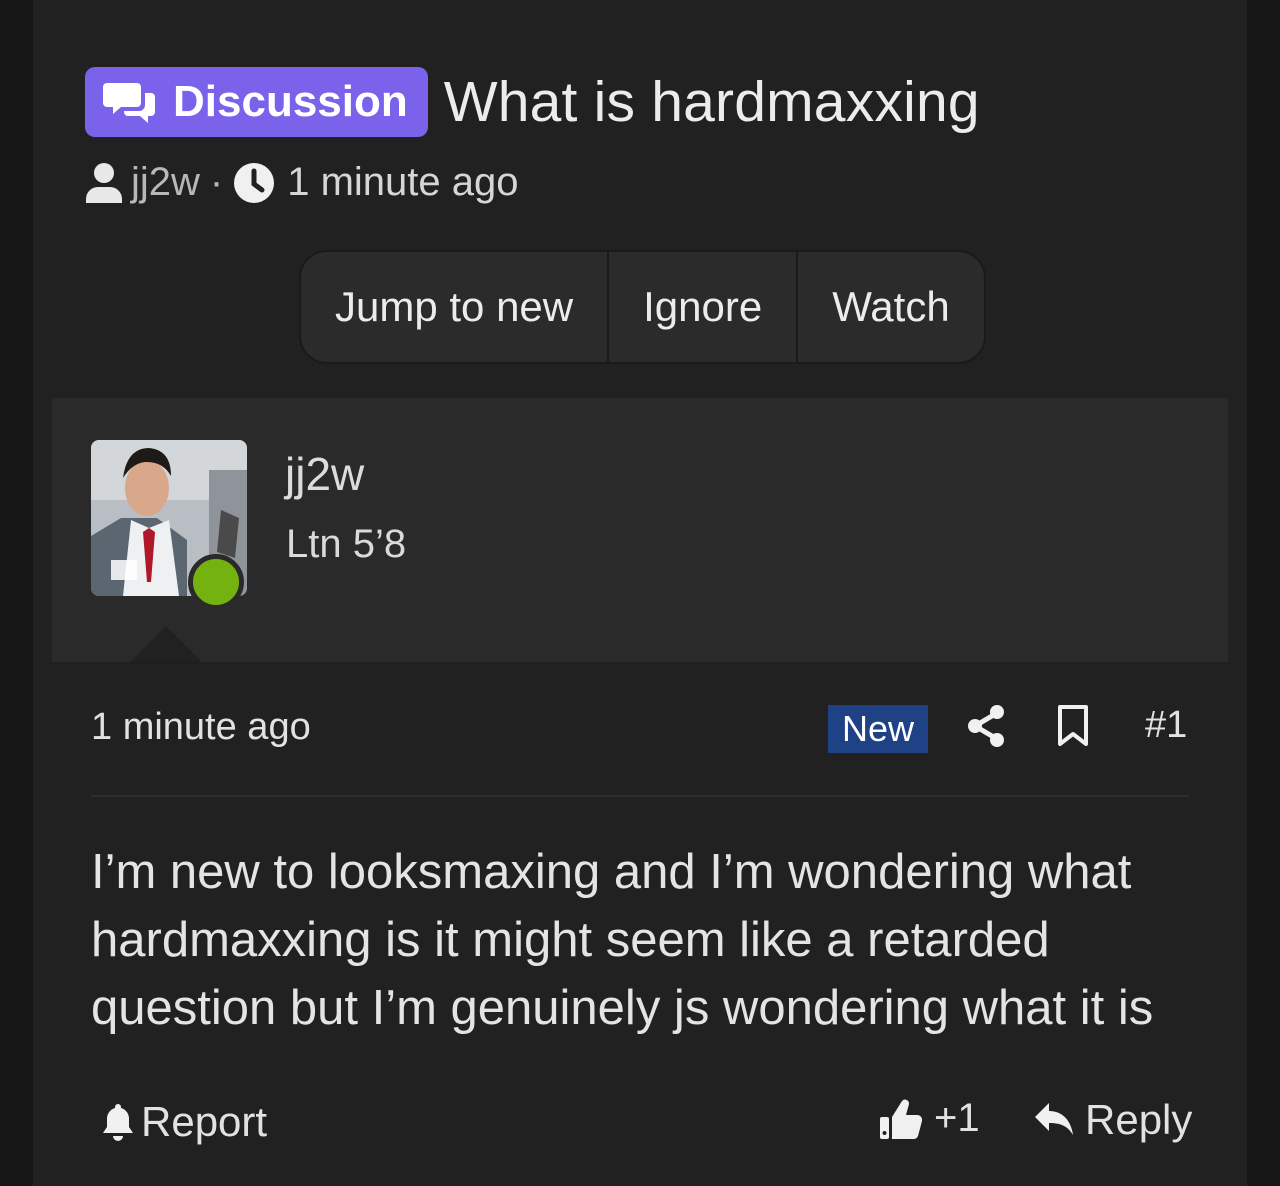 Image resolution: width=1280 pixels, height=1186 pixels. I want to click on thread-action-buttons: Jump to new Ignore Watch, so click(642, 307).